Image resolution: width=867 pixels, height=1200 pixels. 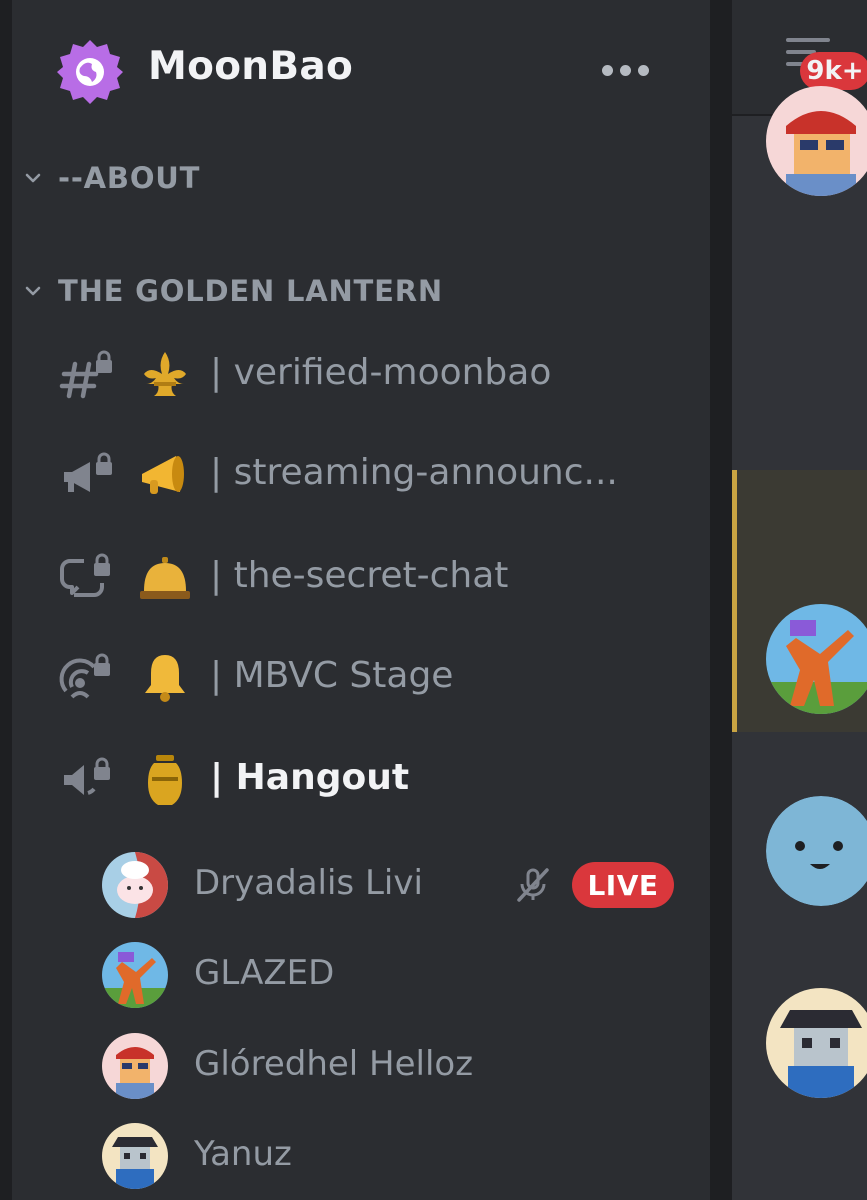 I want to click on notification-count-badge: 9k+, so click(x=833, y=71).